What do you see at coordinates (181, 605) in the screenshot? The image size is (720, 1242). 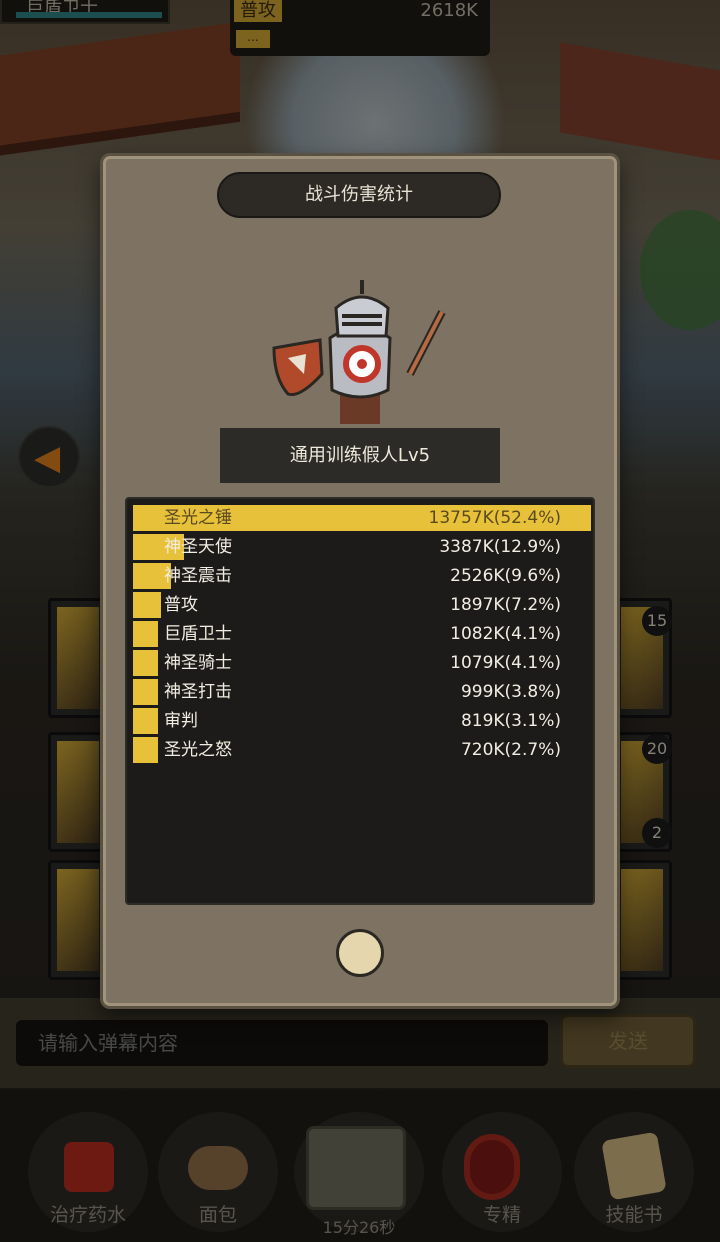 I see `skill-name: 普攻` at bounding box center [181, 605].